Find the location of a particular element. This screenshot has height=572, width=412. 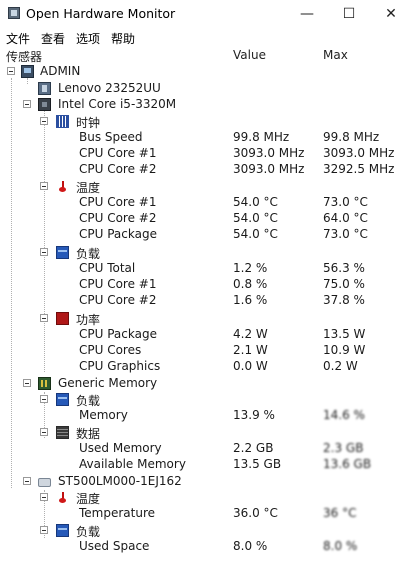

sensor-max: 36 °C is located at coordinates (340, 513).